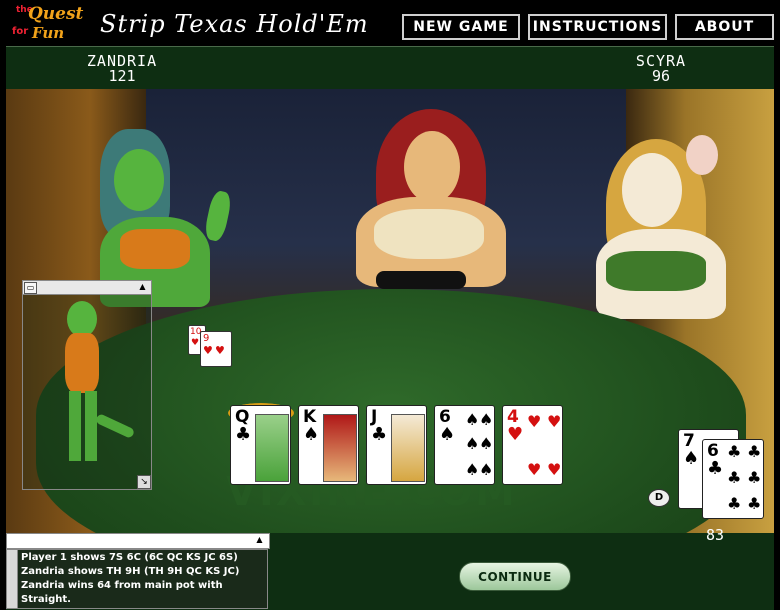  What do you see at coordinates (661, 76) in the screenshot?
I see `player-right-score: 96` at bounding box center [661, 76].